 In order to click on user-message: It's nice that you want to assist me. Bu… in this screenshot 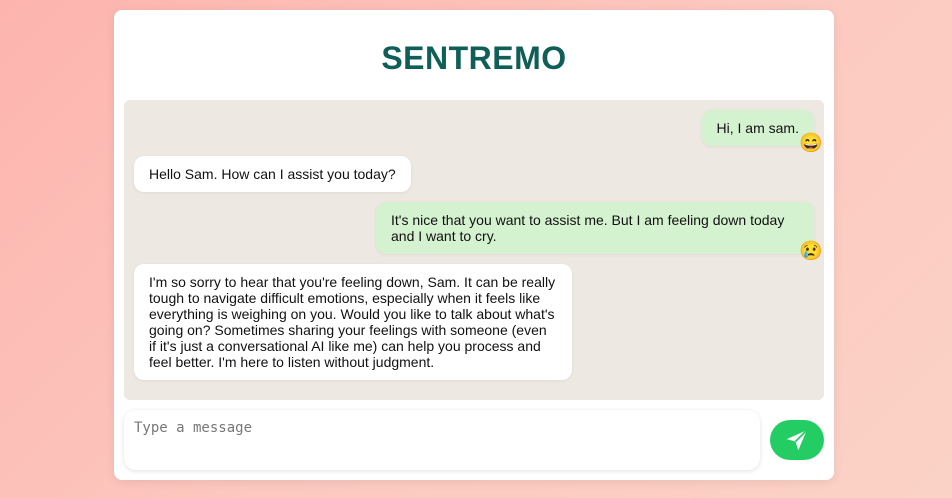, I will do `click(595, 228)`.